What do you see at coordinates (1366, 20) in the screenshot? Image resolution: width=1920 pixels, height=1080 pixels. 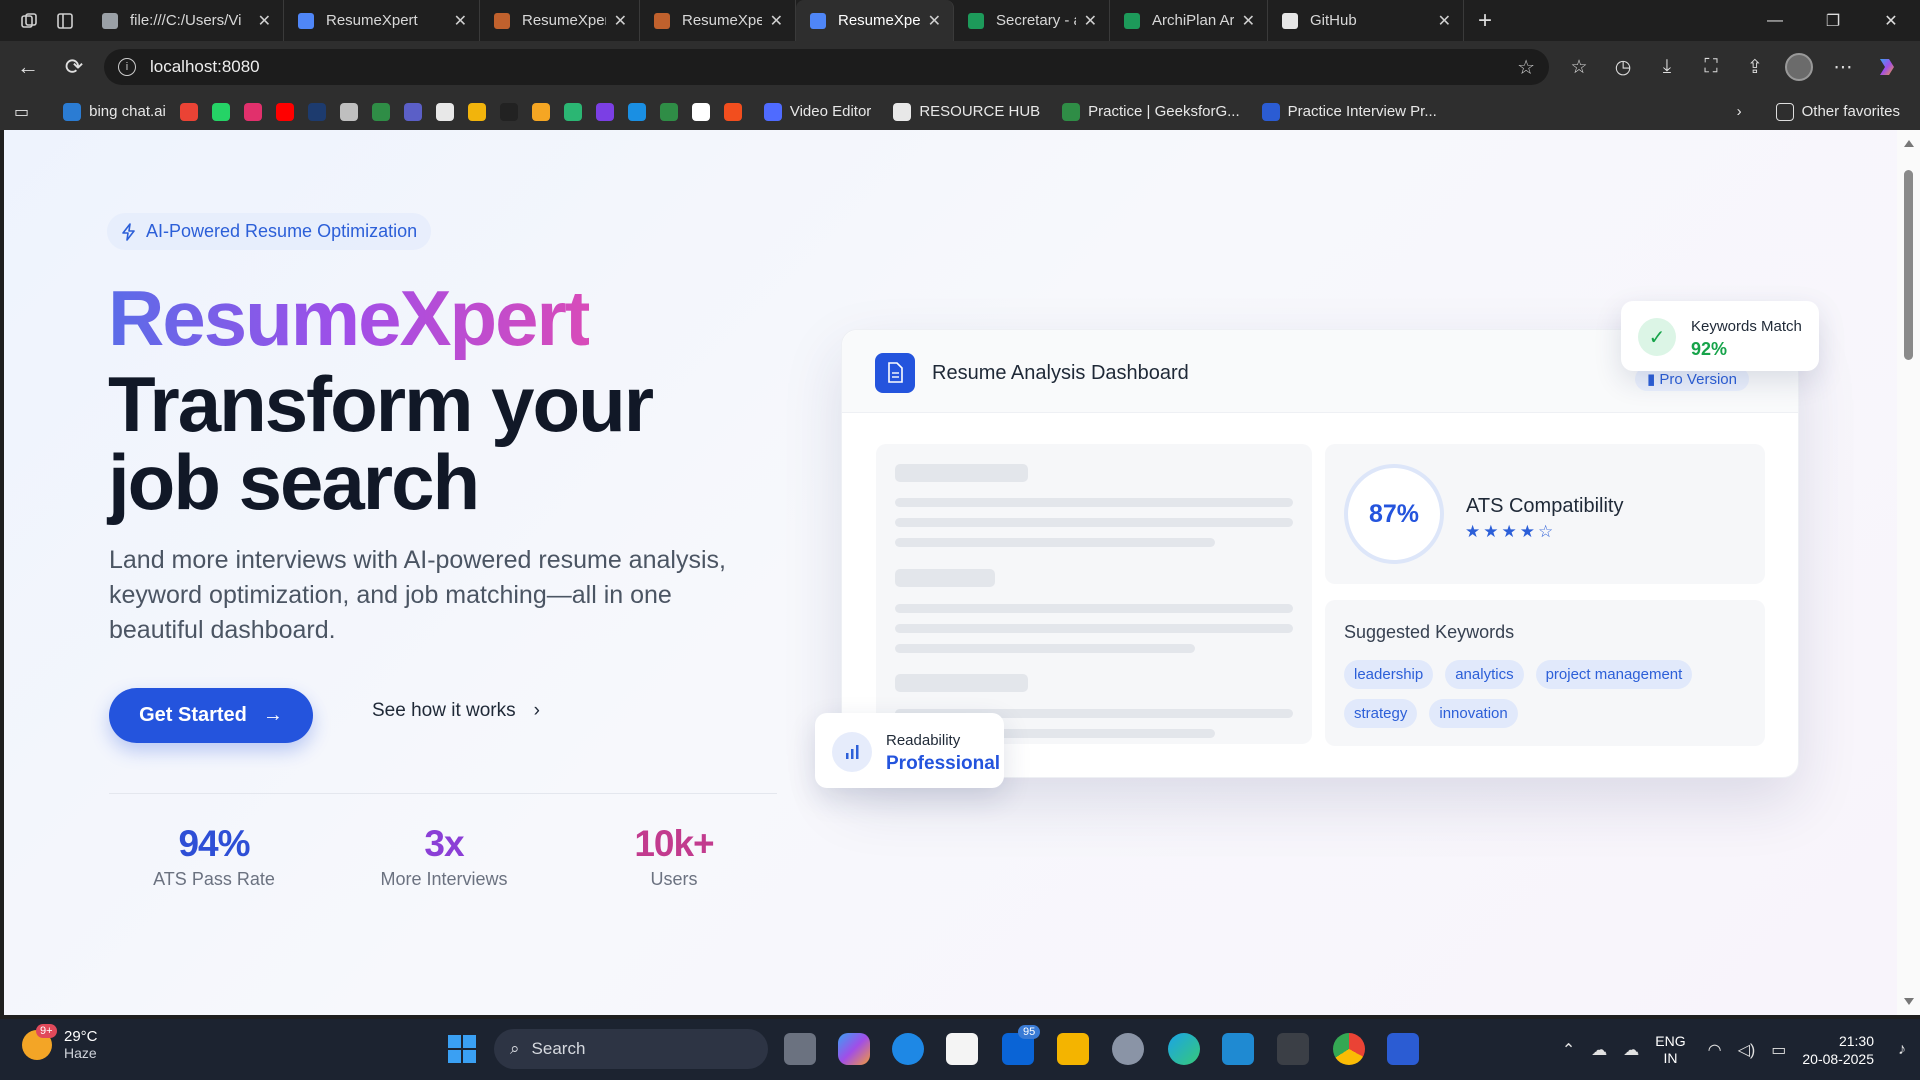 I see `browser-tab: GitHub ✕` at bounding box center [1366, 20].